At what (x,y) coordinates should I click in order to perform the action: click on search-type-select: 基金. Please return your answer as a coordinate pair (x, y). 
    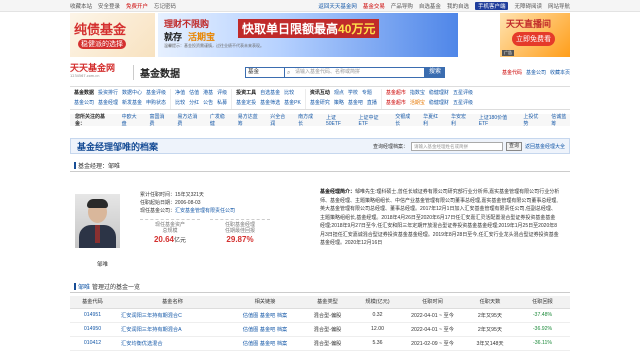
    Looking at the image, I should click on (265, 72).